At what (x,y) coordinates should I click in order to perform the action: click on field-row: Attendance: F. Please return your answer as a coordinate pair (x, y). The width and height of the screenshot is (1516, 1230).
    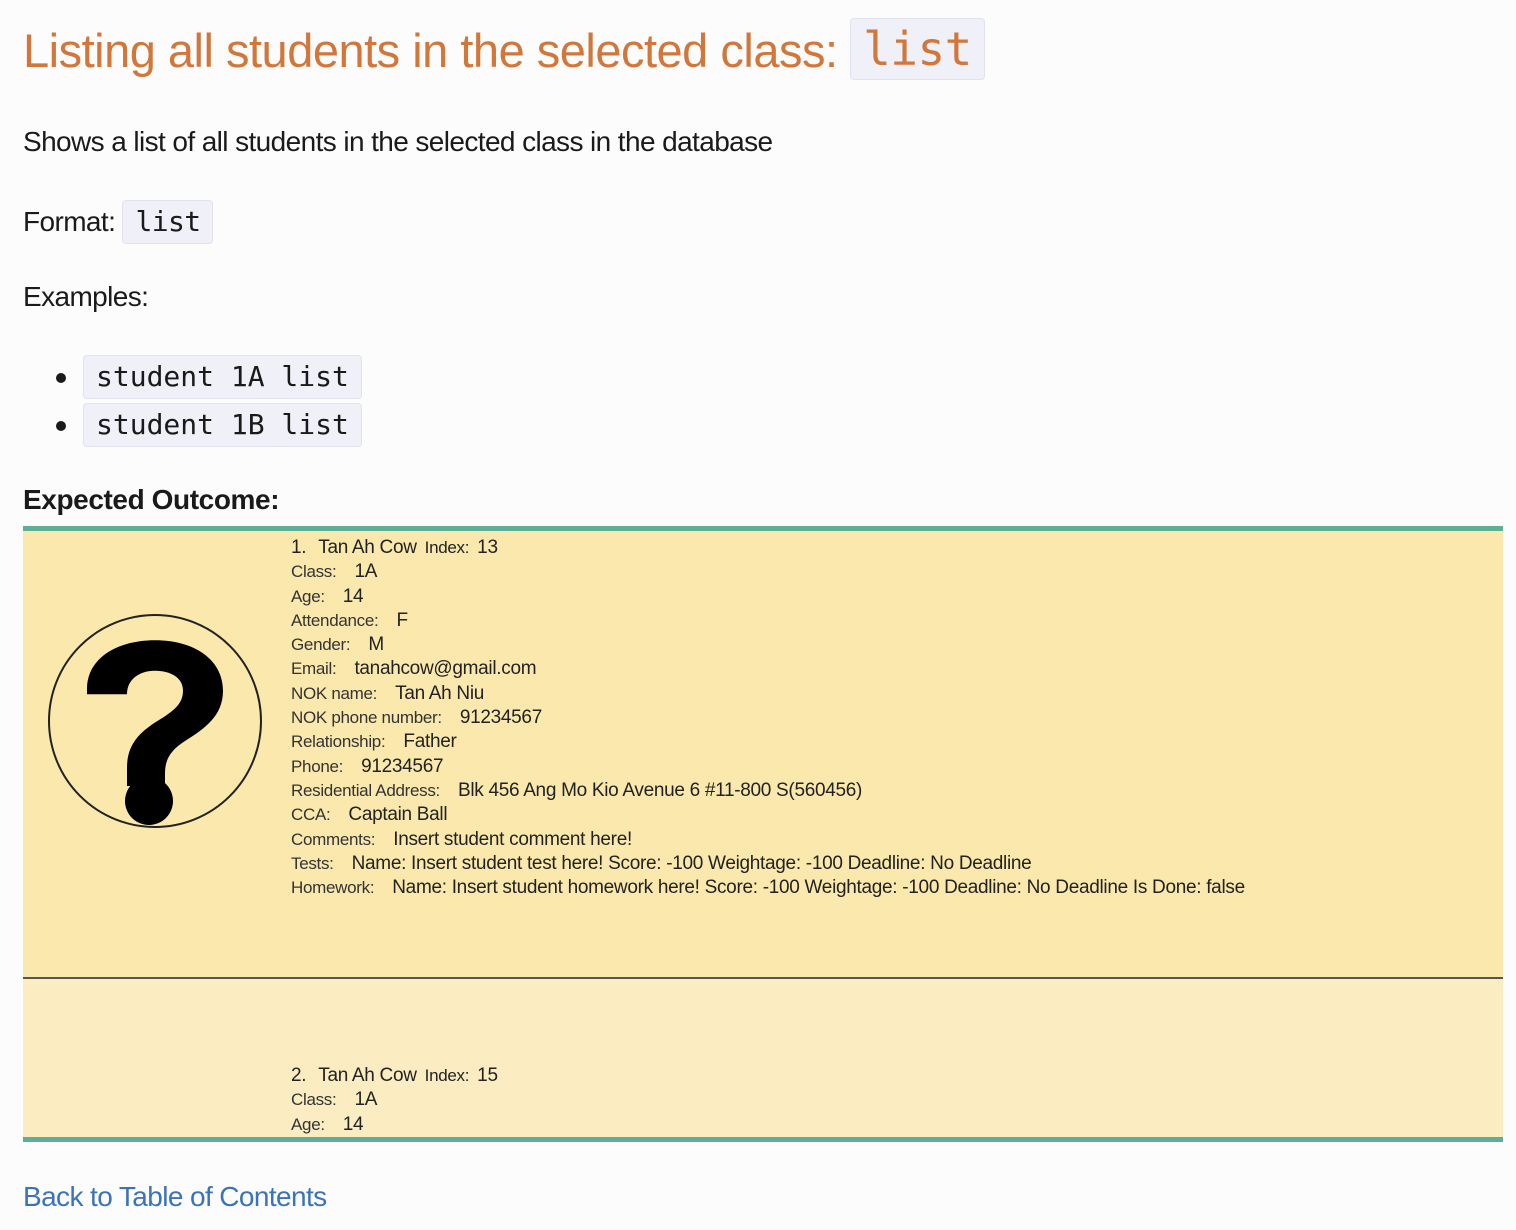
    Looking at the image, I should click on (768, 621).